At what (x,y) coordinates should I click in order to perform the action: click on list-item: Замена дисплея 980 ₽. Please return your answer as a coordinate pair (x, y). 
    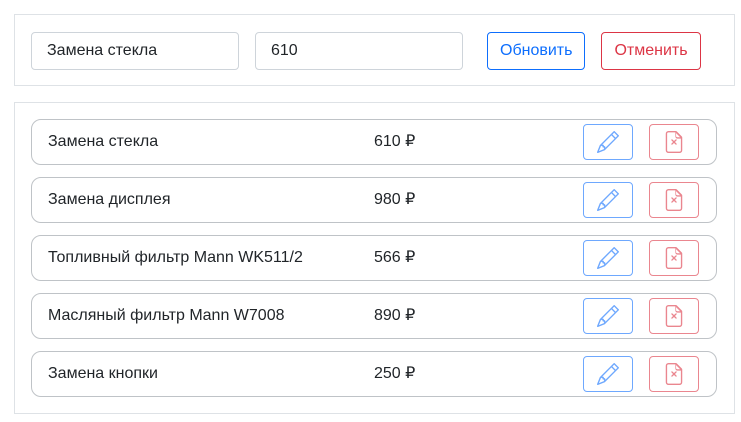
    Looking at the image, I should click on (374, 200).